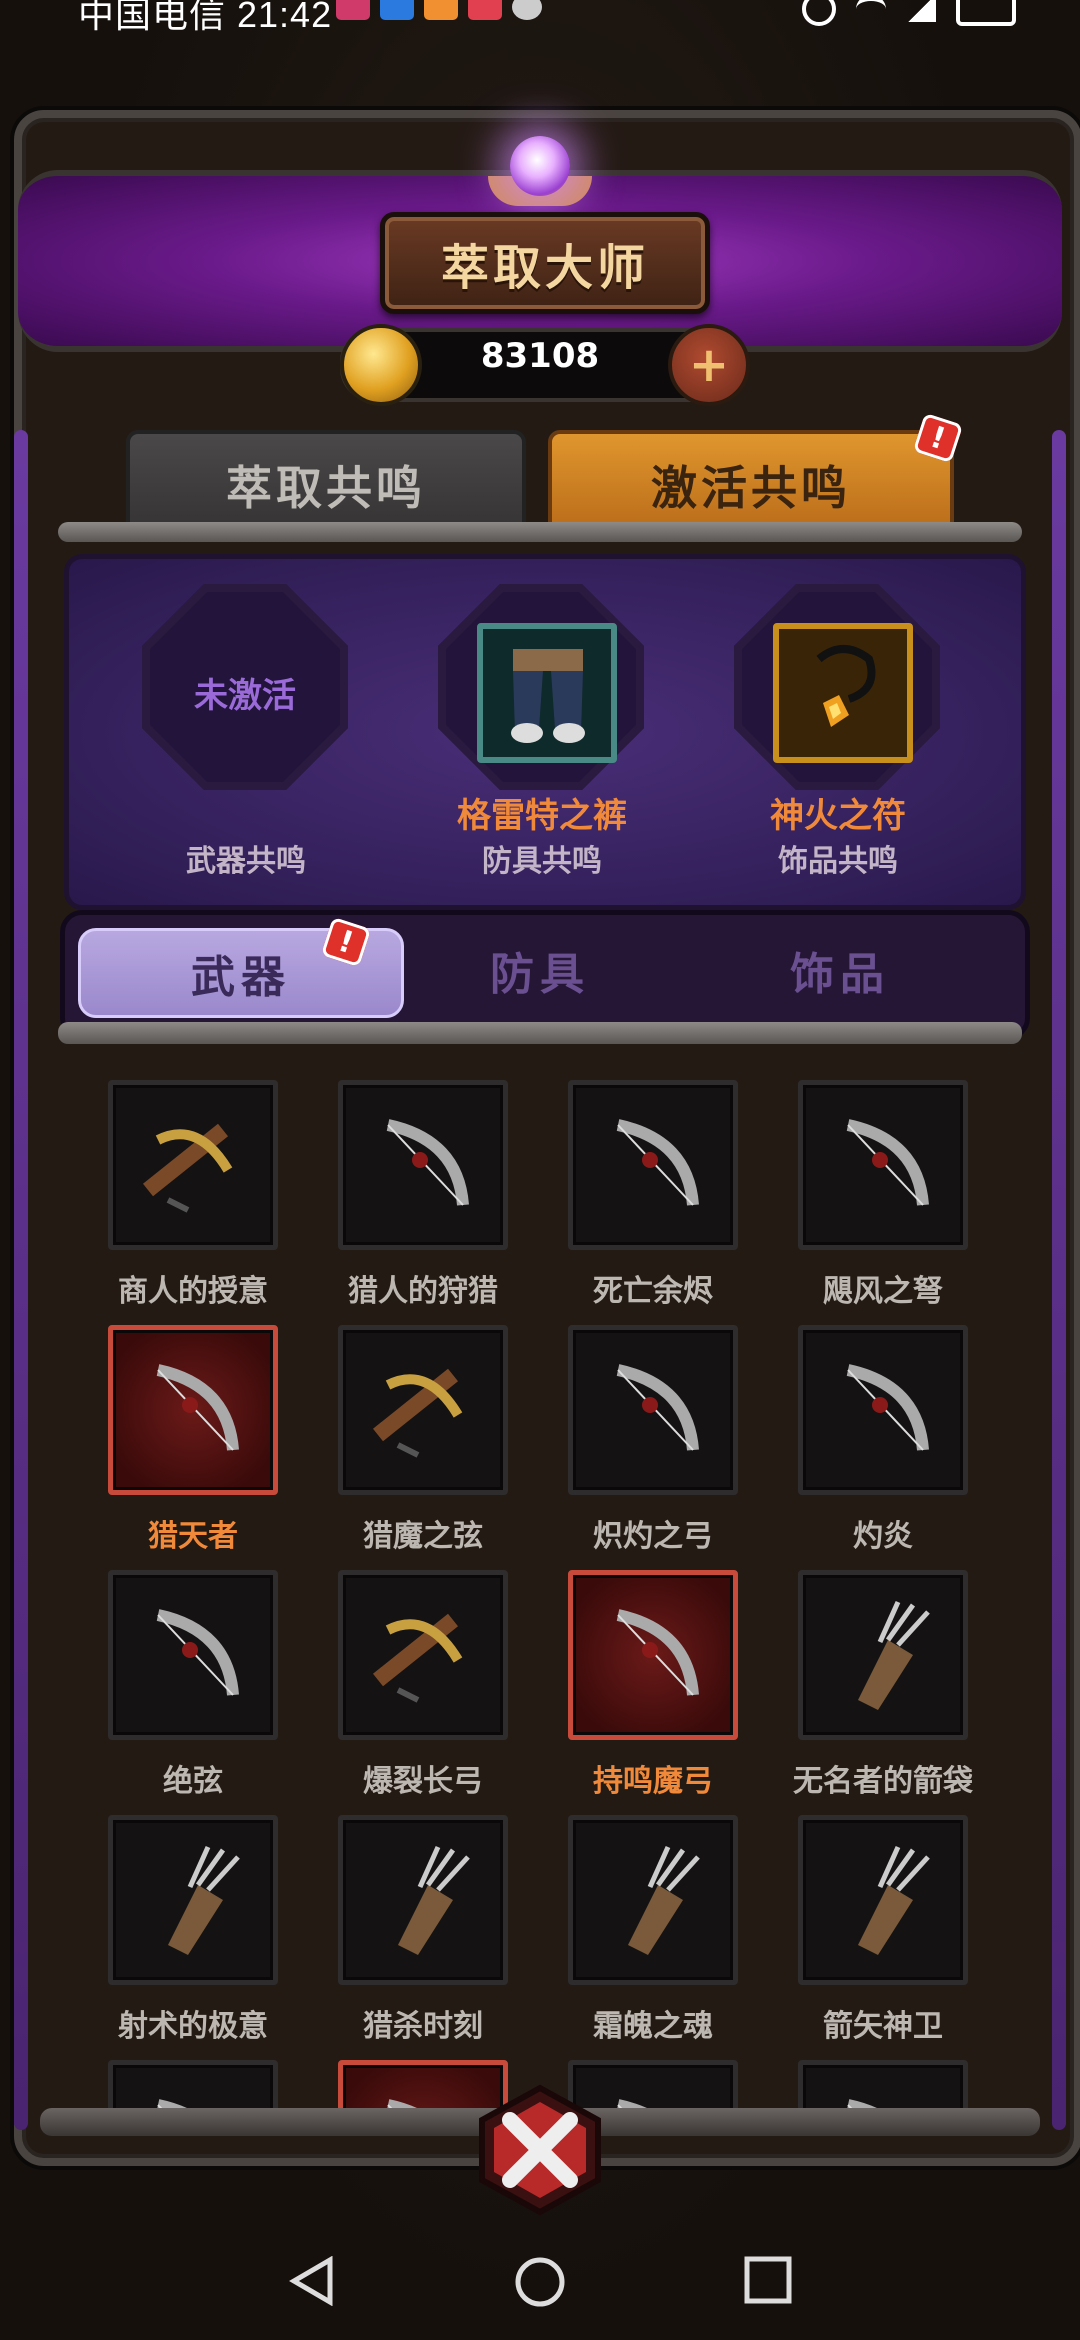 The width and height of the screenshot is (1080, 2340). Describe the element at coordinates (653, 1536) in the screenshot. I see `item-name: 炽灼之弓` at that location.